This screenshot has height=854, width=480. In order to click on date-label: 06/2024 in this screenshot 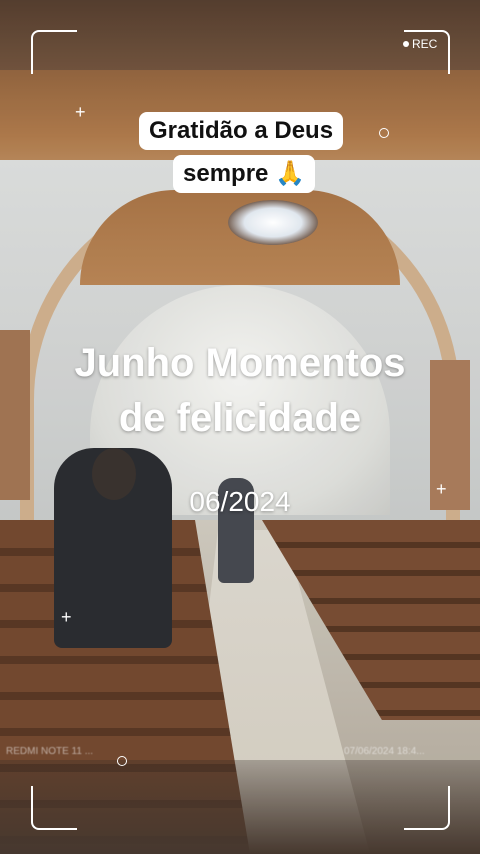, I will do `click(240, 501)`.